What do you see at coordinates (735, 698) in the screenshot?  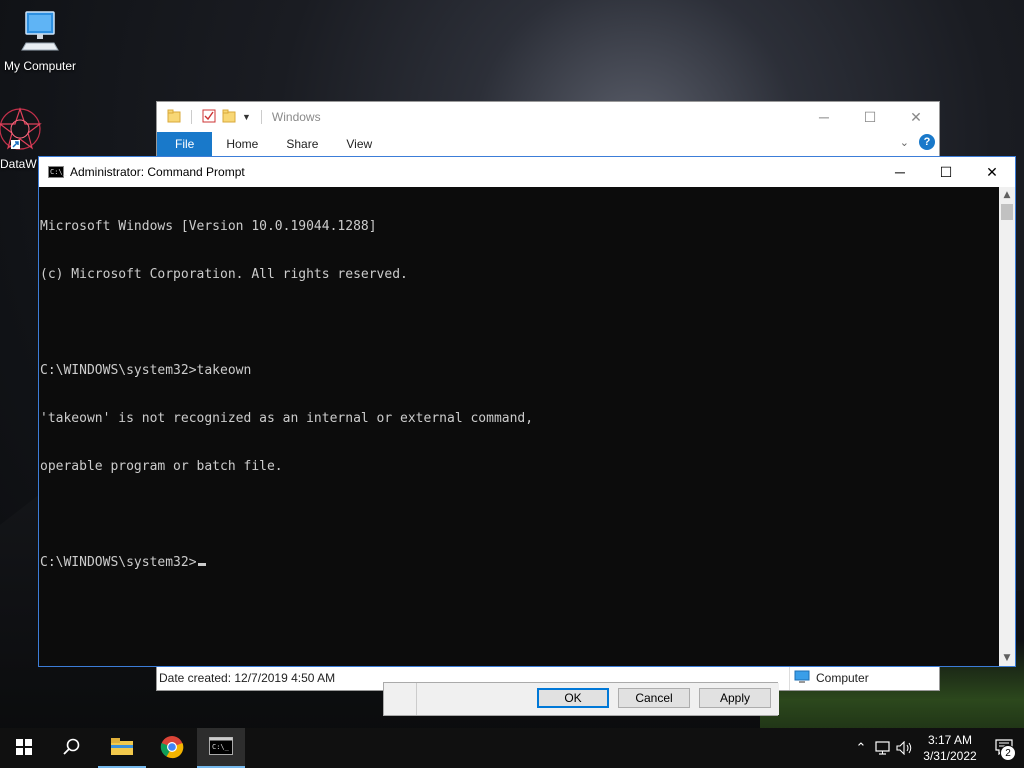 I see `apply-button: Apply` at bounding box center [735, 698].